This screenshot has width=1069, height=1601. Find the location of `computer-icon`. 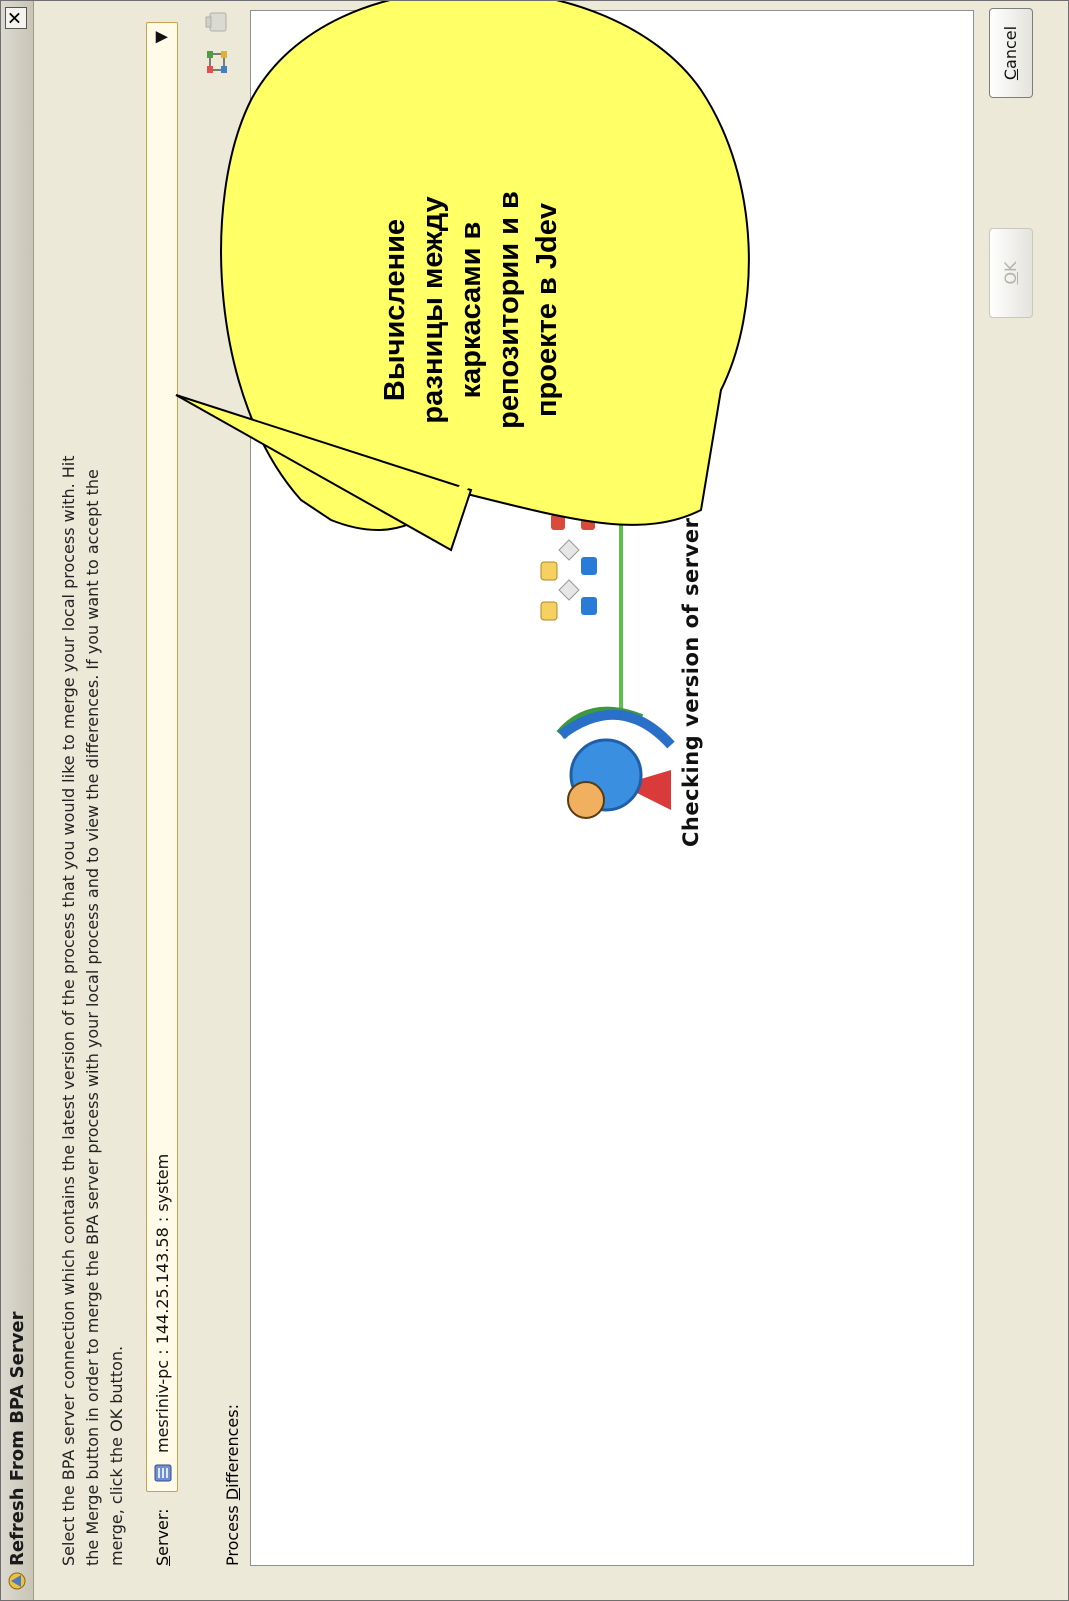

computer-icon is located at coordinates (606, 315).